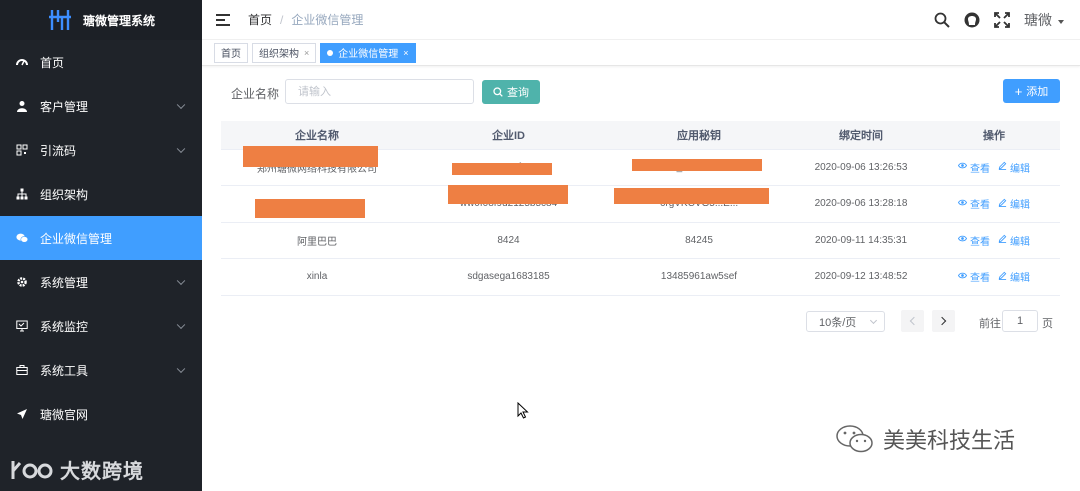 This screenshot has width=1080, height=491. I want to click on app-logo: 瑭微管理系统, so click(101, 20).